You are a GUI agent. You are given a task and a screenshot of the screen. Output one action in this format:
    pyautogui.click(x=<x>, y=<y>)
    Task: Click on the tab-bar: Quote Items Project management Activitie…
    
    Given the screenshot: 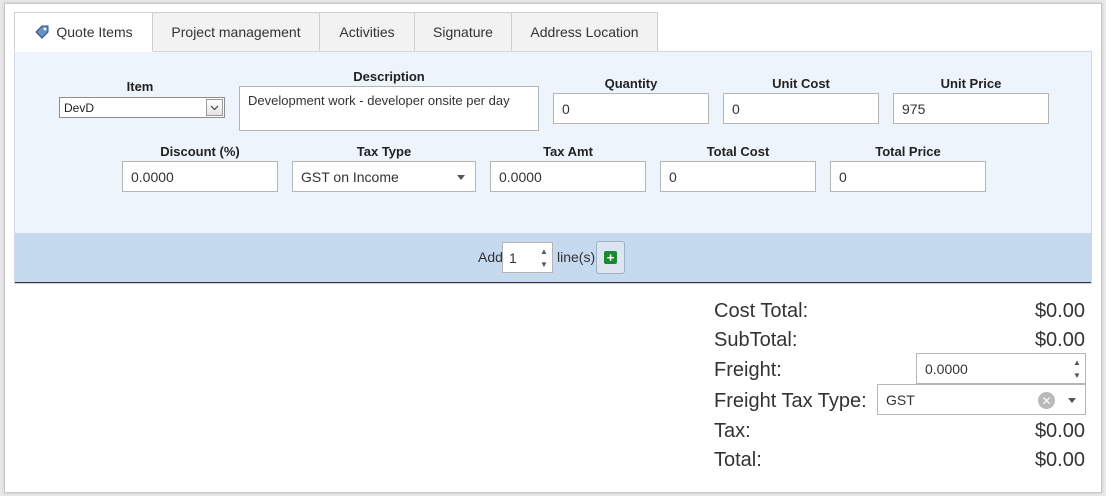 What is the action you would take?
    pyautogui.click(x=336, y=32)
    